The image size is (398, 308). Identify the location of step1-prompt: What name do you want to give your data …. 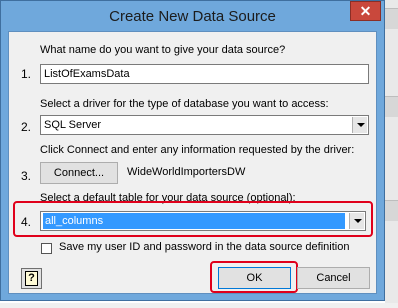
(163, 50).